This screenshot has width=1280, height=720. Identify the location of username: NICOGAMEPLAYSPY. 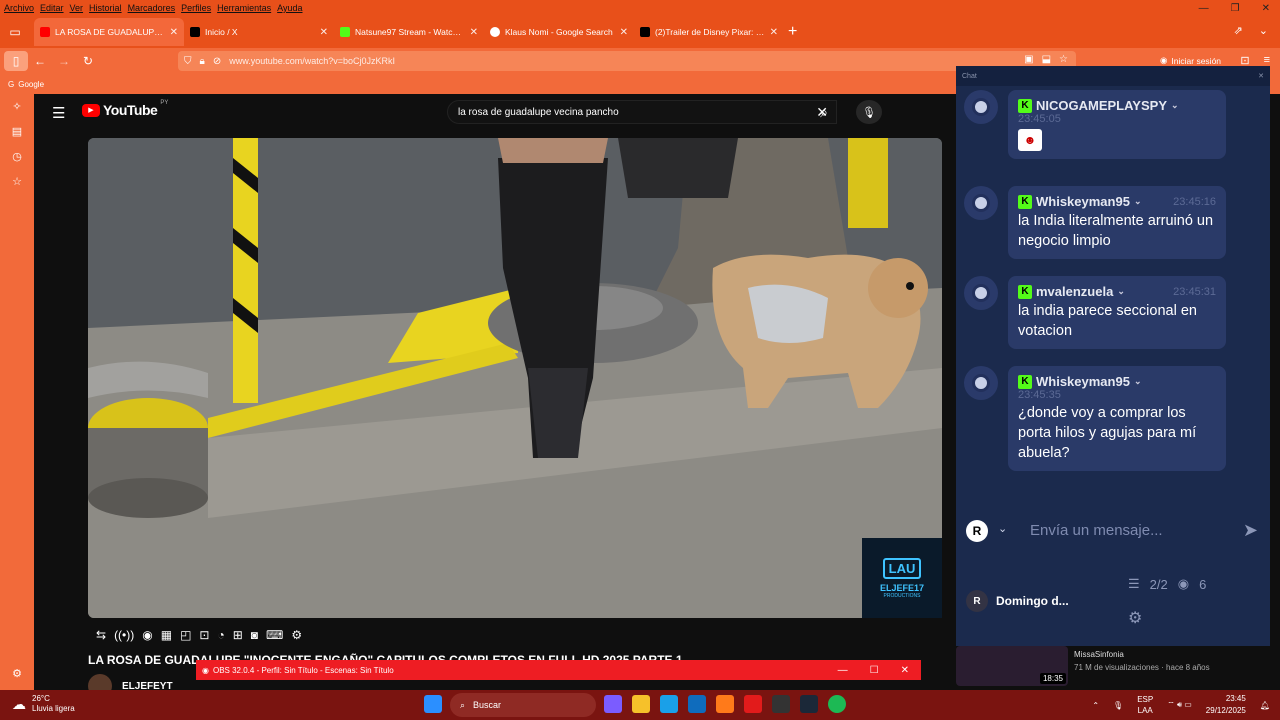
(1101, 105).